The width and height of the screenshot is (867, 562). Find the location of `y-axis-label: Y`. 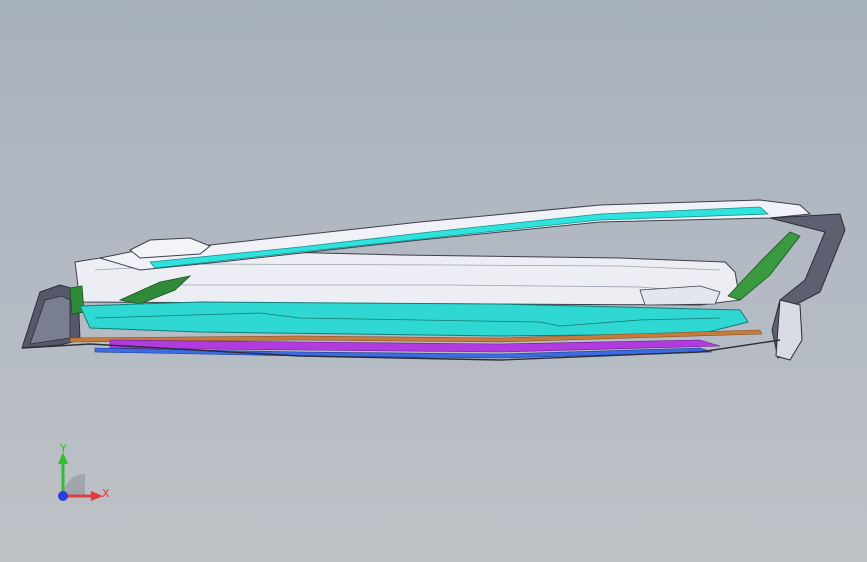

y-axis-label: Y is located at coordinates (63, 448).